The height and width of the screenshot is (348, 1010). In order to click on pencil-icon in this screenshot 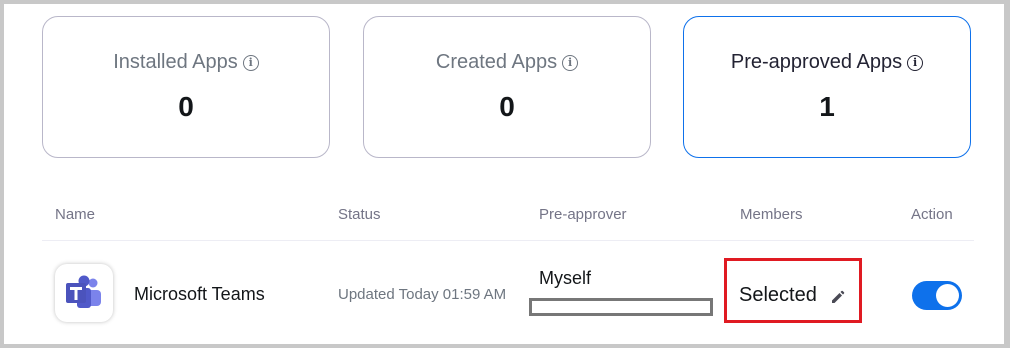, I will do `click(838, 297)`.